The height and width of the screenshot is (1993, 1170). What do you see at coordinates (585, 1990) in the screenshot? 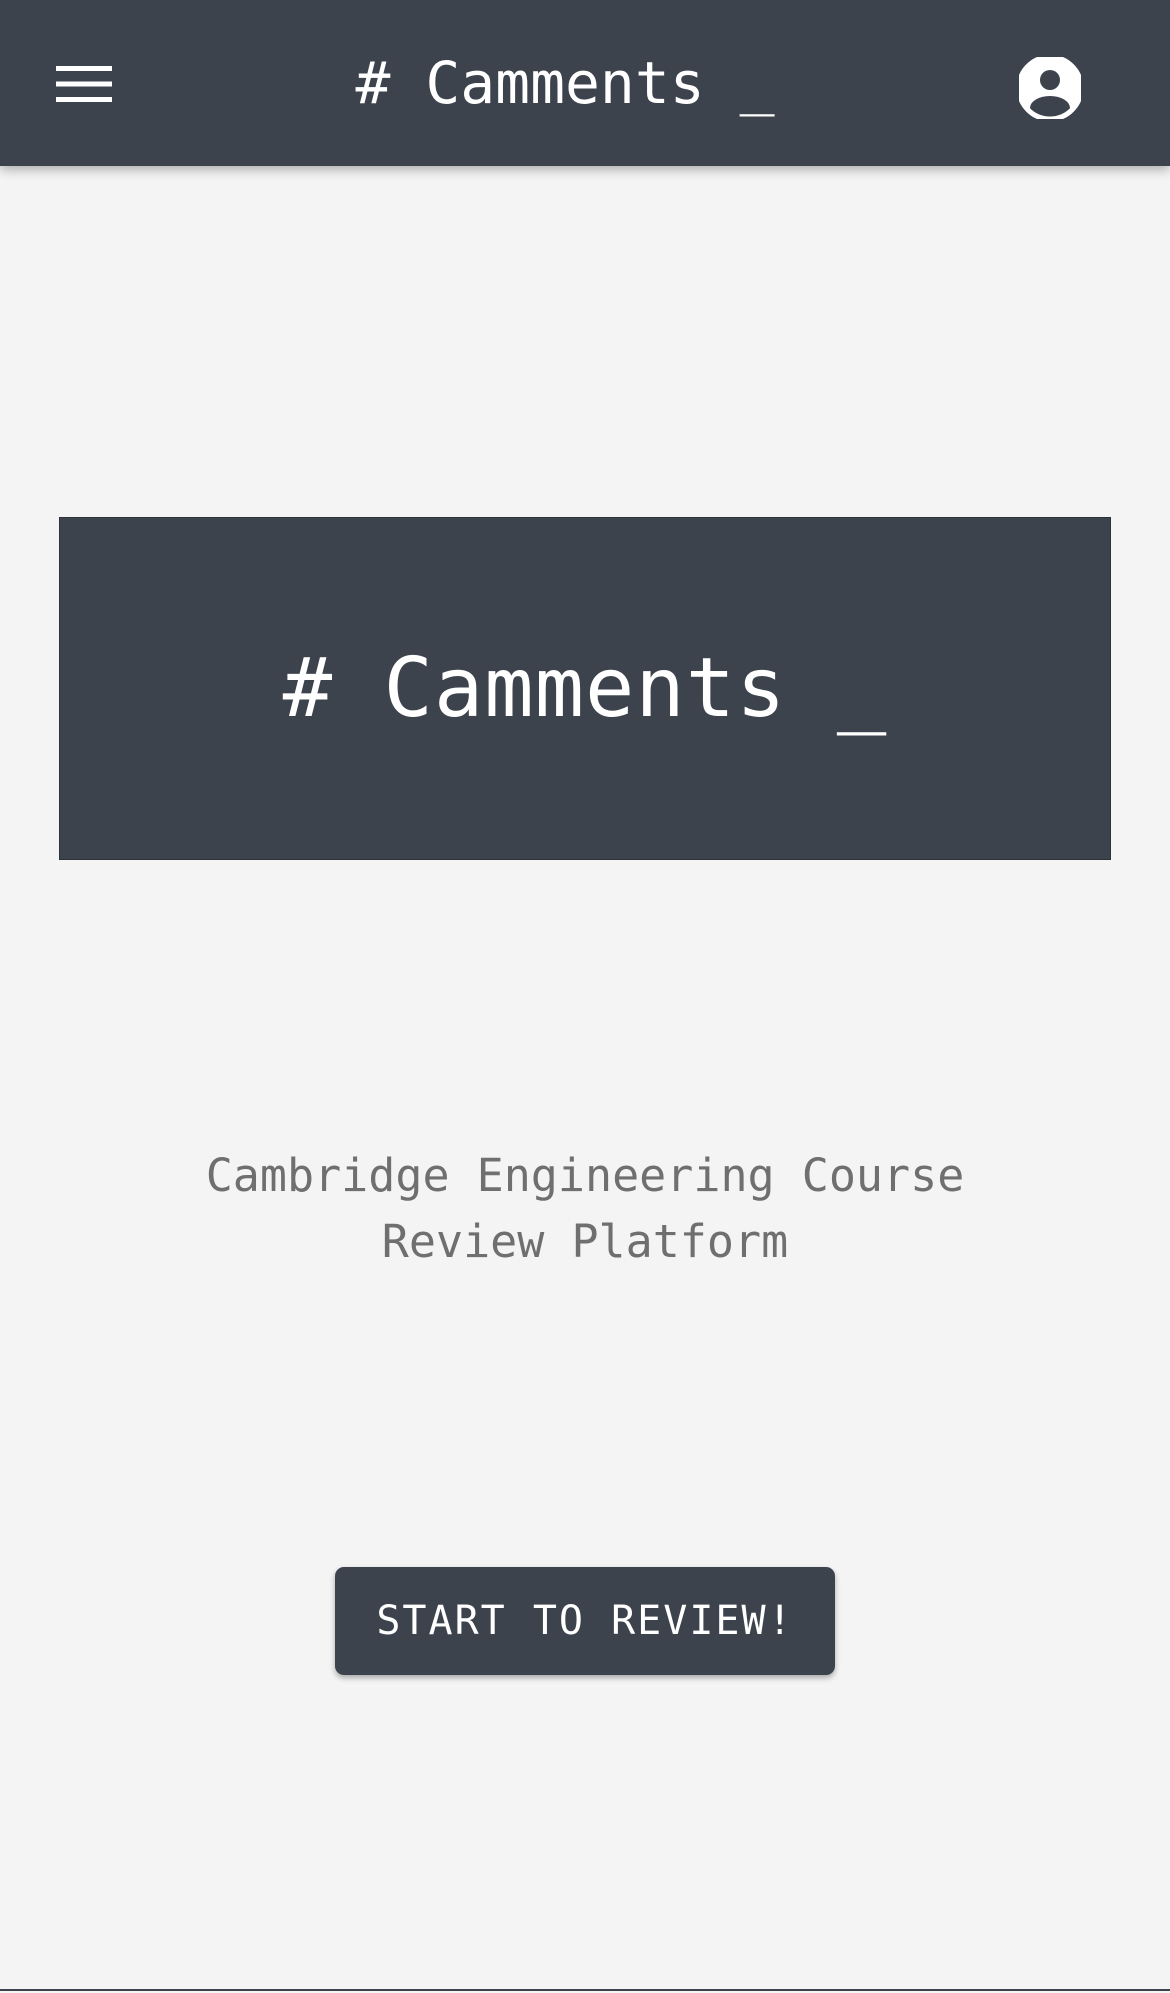
I see `bottom-divider` at bounding box center [585, 1990].